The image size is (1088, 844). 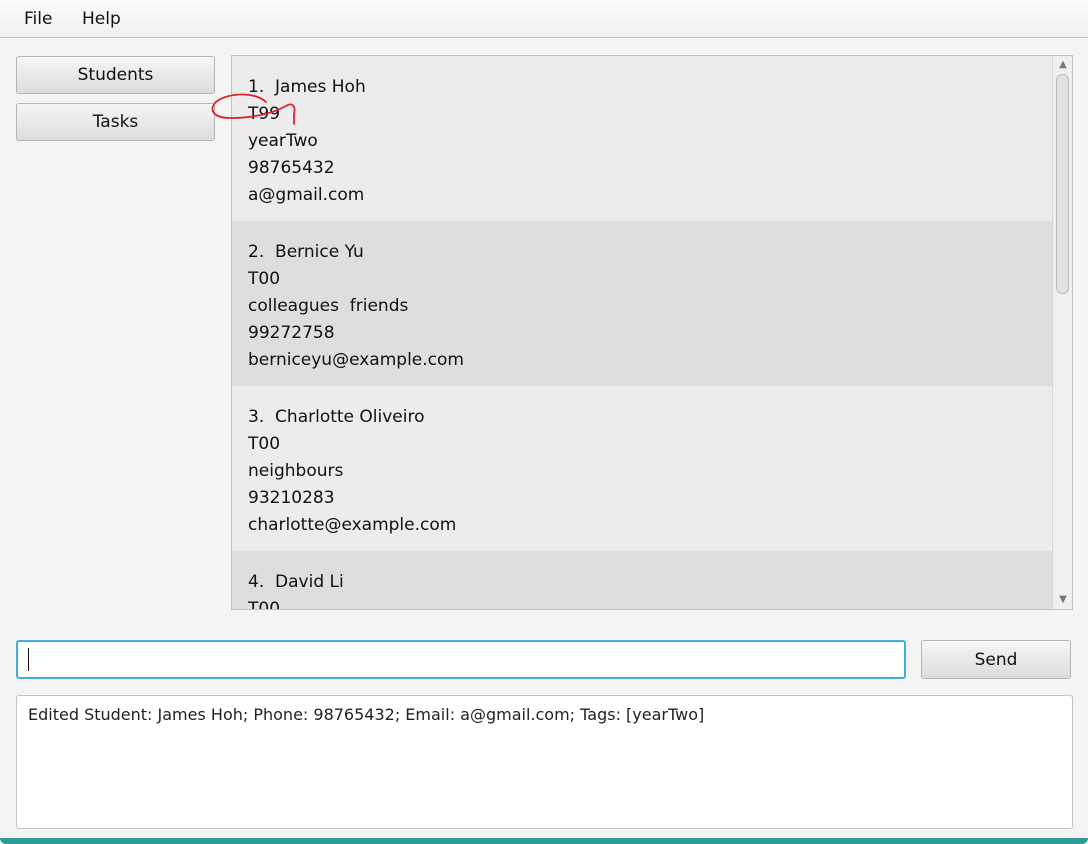 I want to click on menu-bar: File Help, so click(x=544, y=19).